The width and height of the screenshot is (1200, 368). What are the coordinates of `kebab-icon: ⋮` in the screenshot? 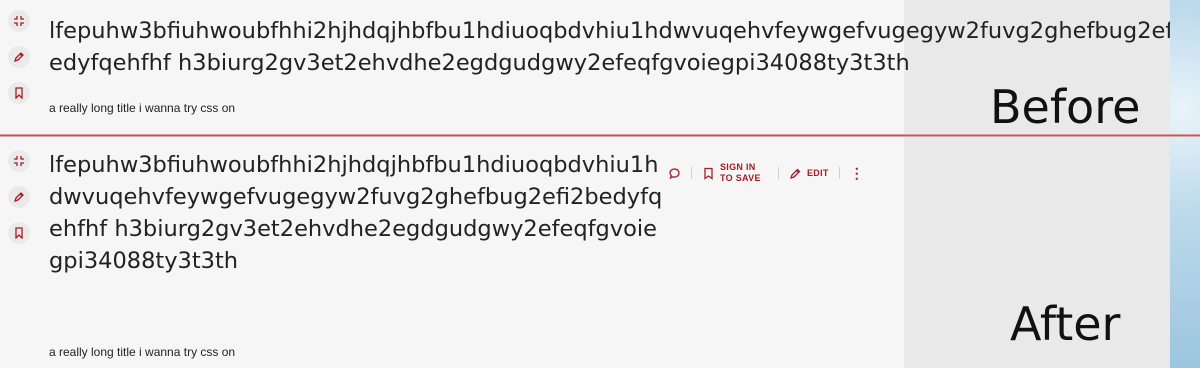 It's located at (856, 173).